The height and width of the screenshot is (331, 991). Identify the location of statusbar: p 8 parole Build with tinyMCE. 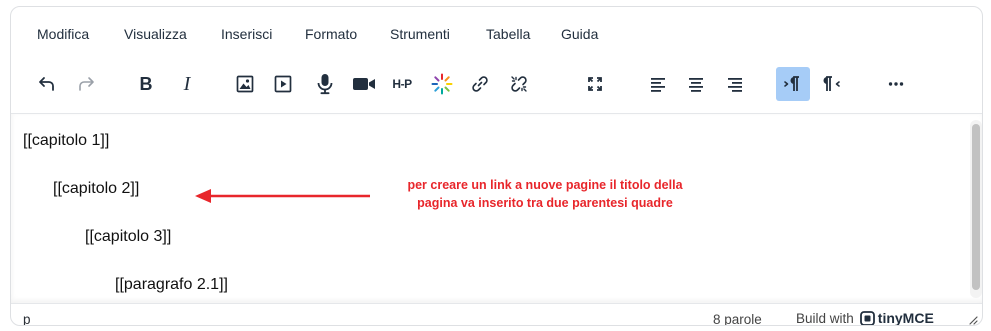
(496, 314).